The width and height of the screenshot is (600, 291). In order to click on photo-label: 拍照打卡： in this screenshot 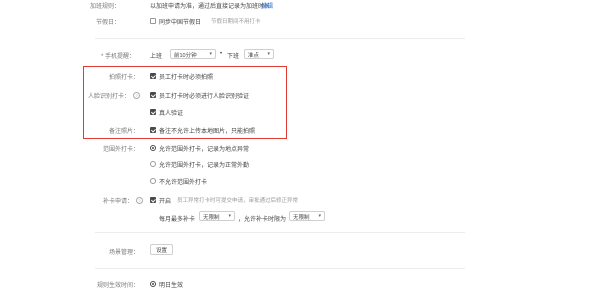, I will do `click(123, 78)`.